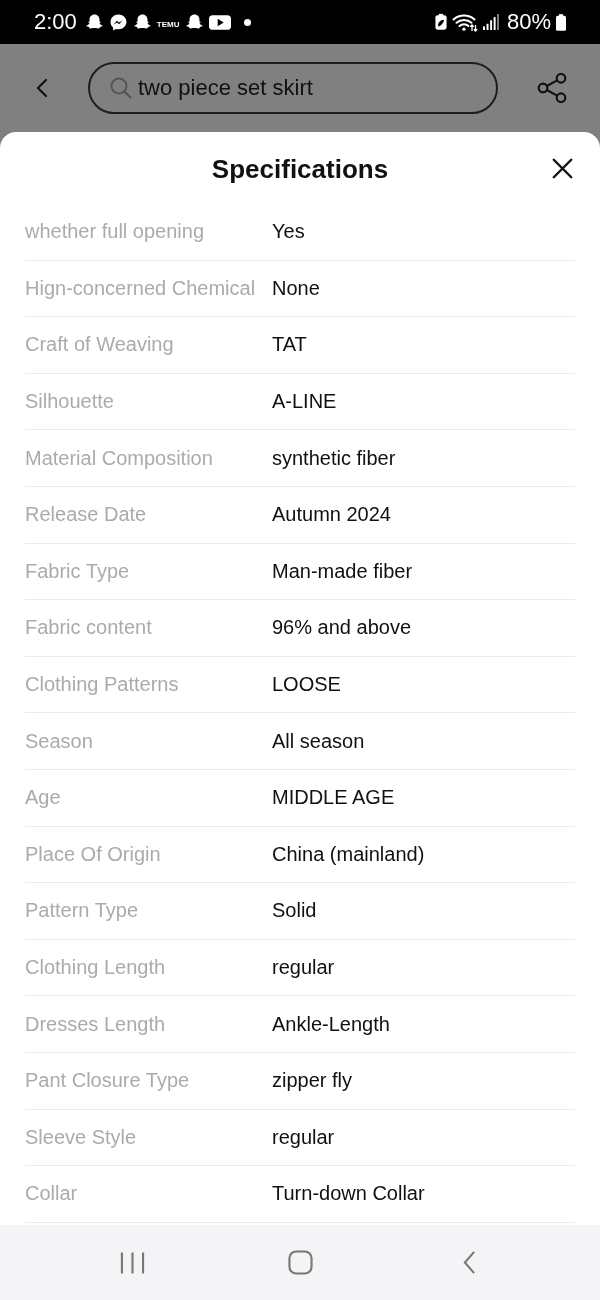 This screenshot has height=1300, width=600. I want to click on share-icon, so click(552, 88).